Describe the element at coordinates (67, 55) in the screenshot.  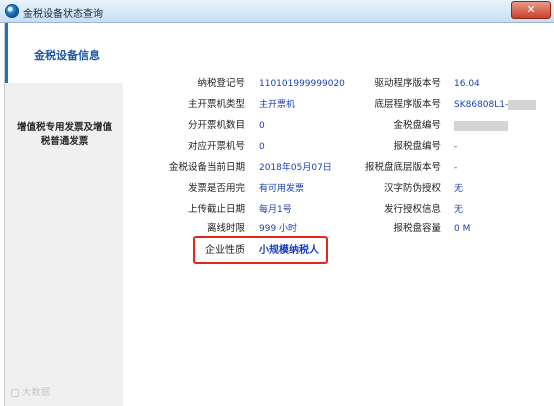
I see `sidebar-item-label: 金税设备信息` at that location.